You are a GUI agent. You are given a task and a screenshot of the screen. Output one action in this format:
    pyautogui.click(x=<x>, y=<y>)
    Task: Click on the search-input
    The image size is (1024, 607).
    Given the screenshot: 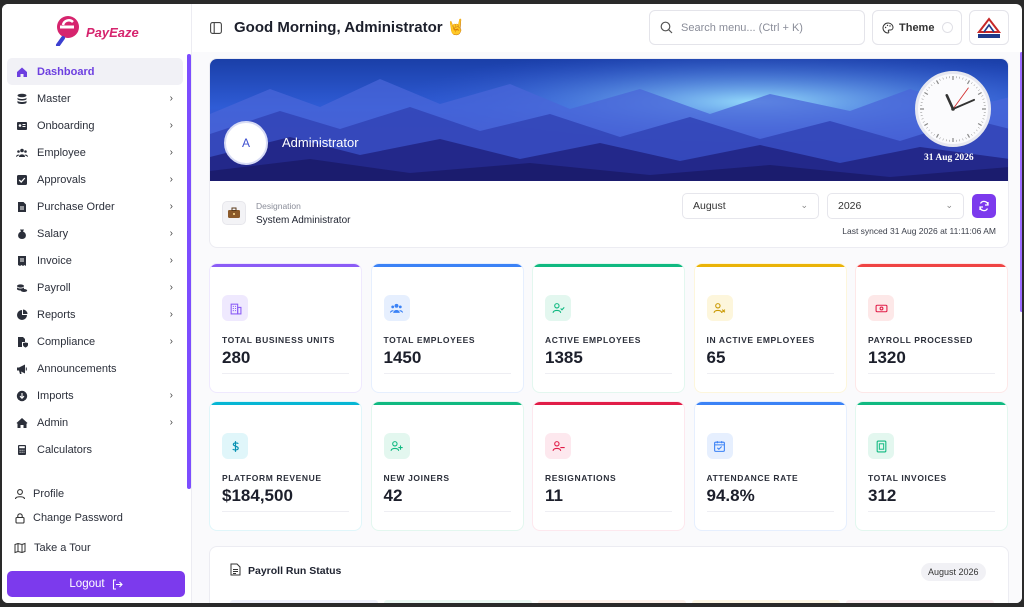 What is the action you would take?
    pyautogui.click(x=766, y=27)
    